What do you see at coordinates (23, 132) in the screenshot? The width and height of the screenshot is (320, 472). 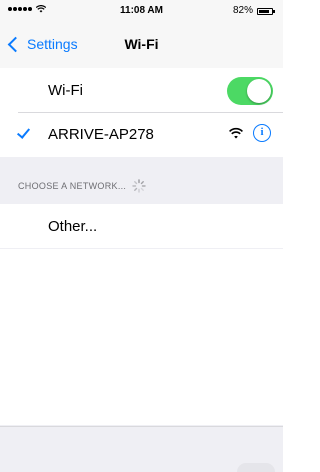 I see `checkmark-icon` at bounding box center [23, 132].